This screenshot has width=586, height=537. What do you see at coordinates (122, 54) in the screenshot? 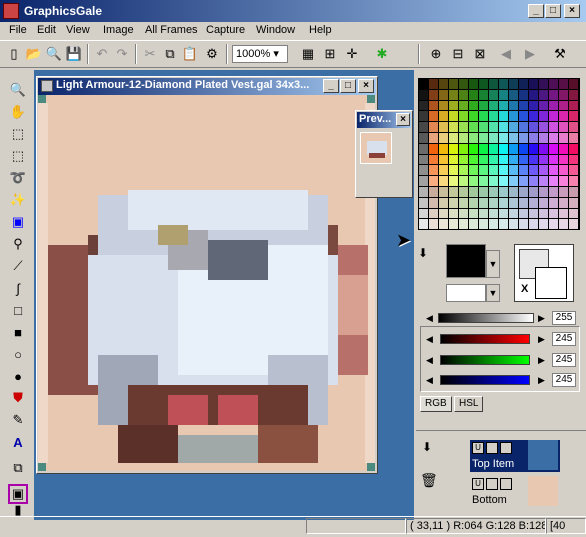
I see `redo-icon: ↷` at bounding box center [122, 54].